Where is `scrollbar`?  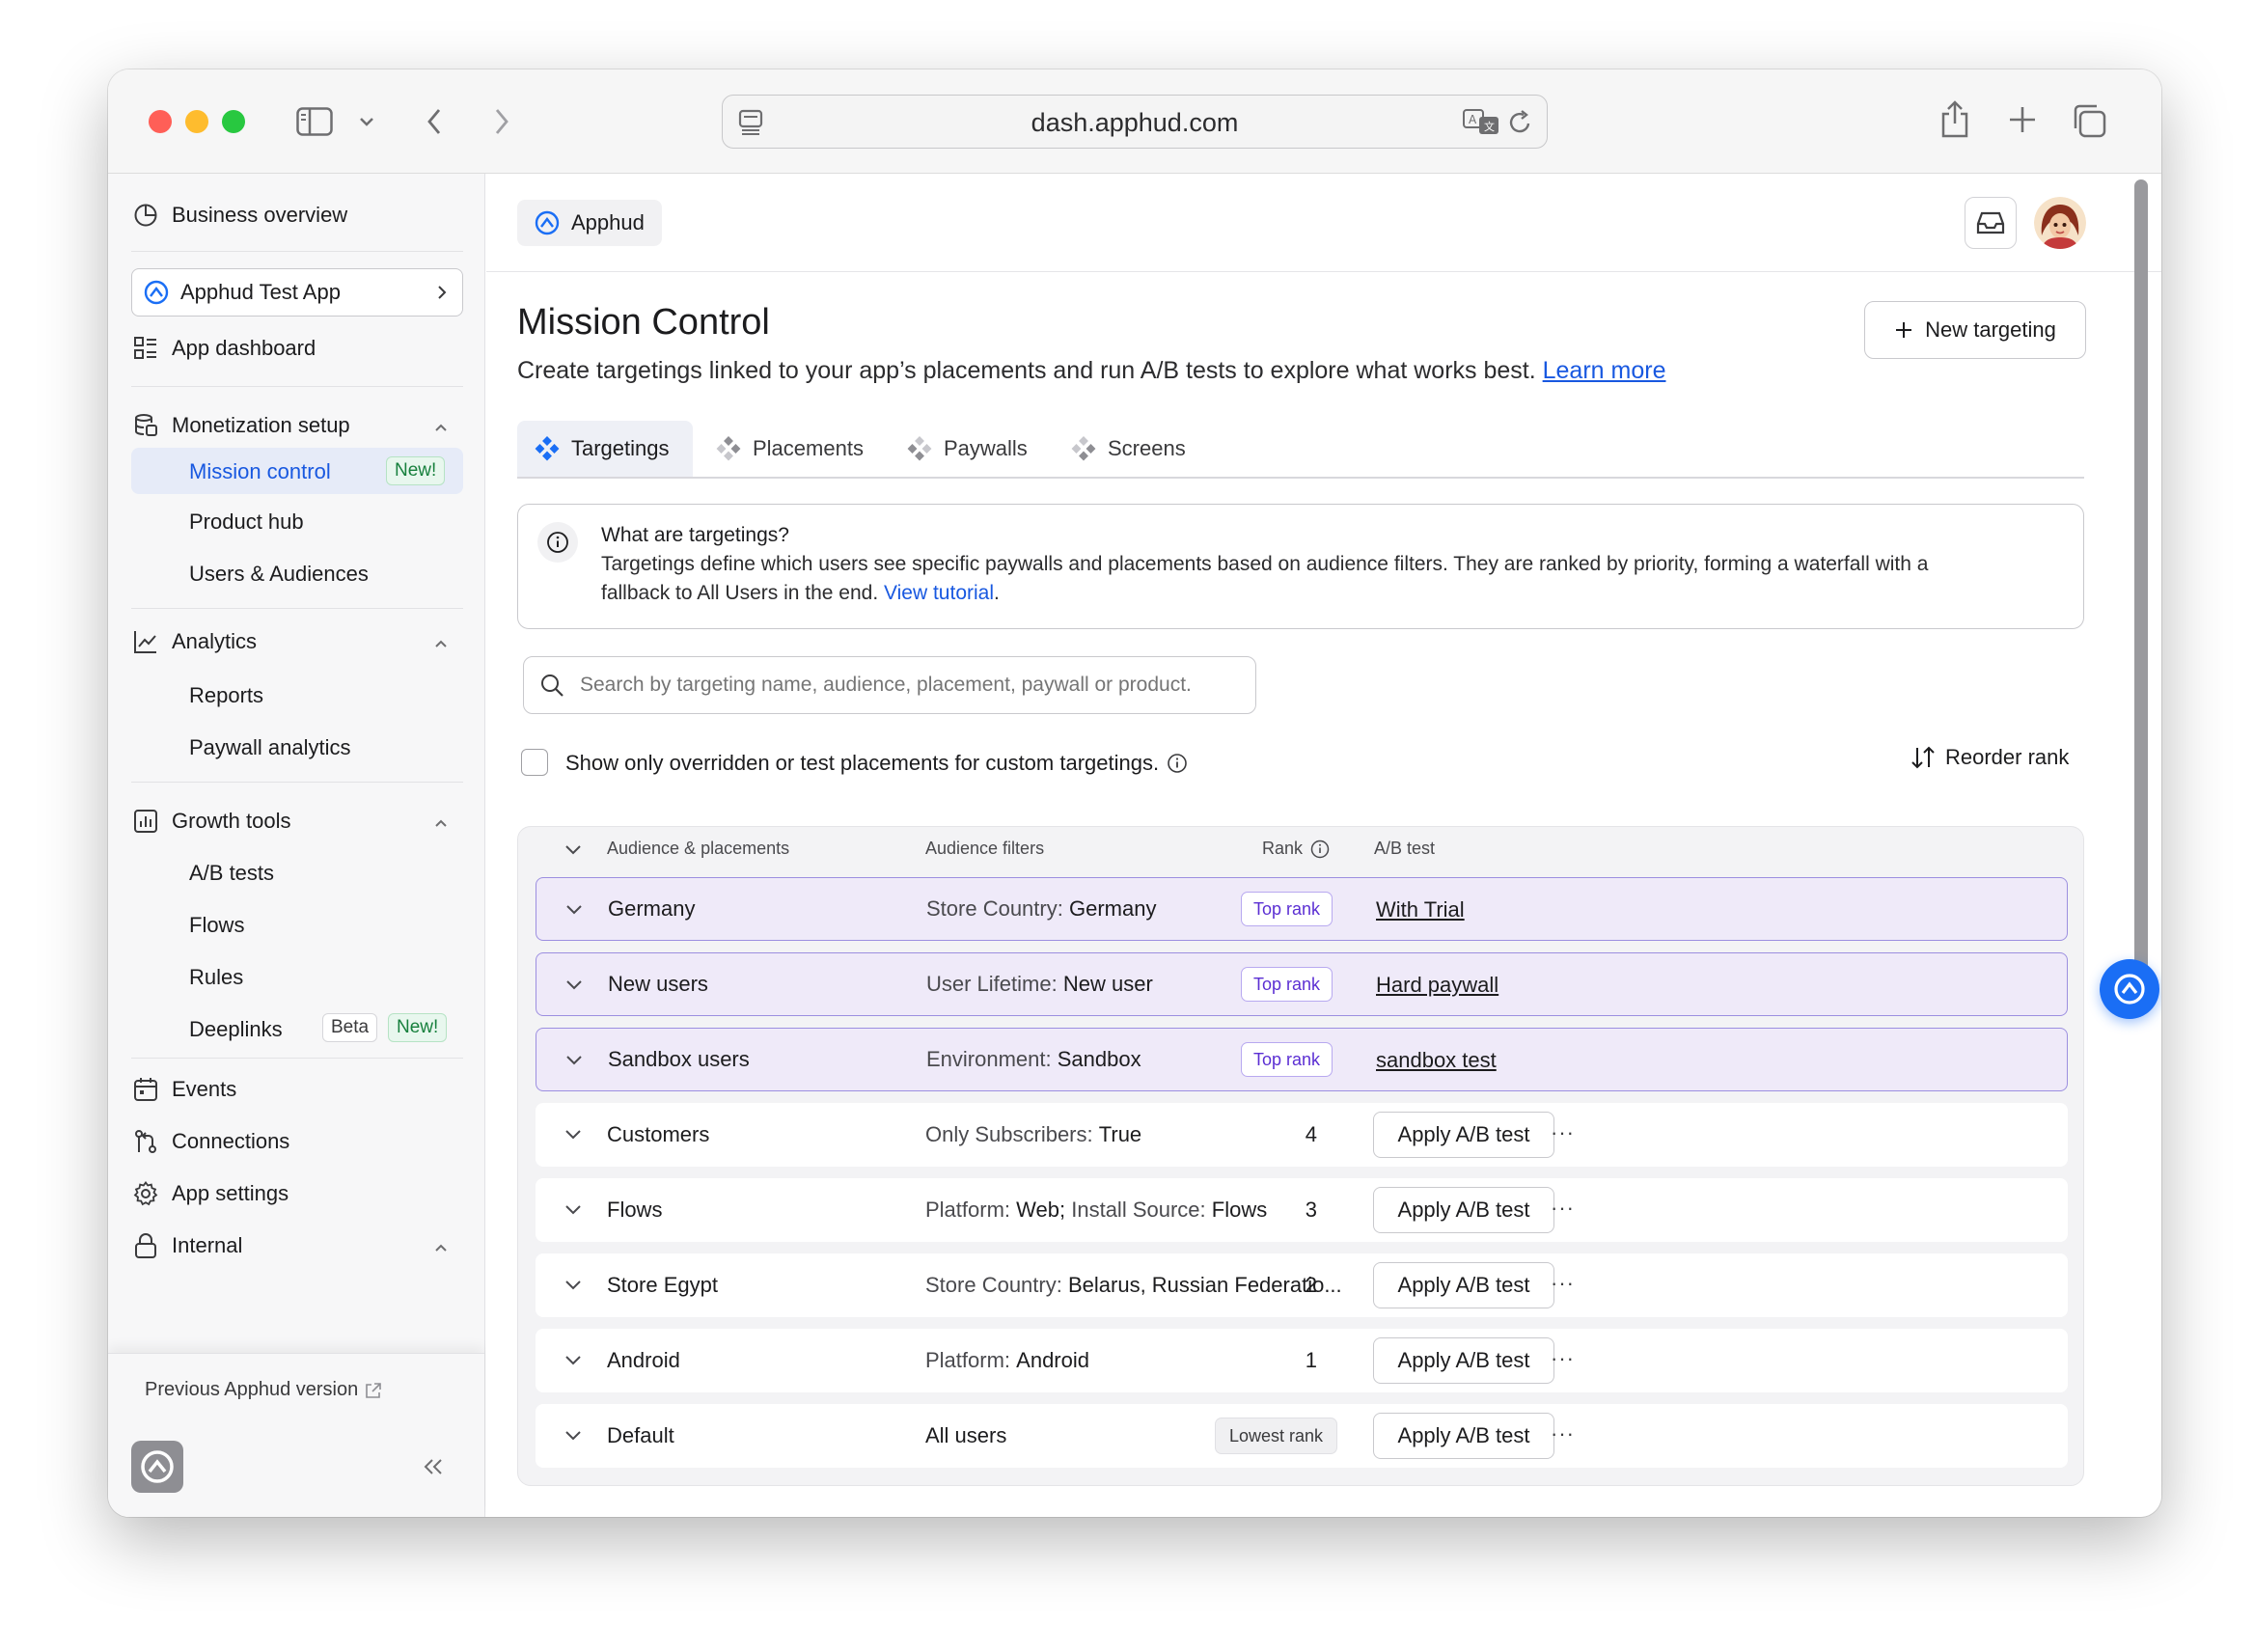
scrollbar is located at coordinates (2141, 581).